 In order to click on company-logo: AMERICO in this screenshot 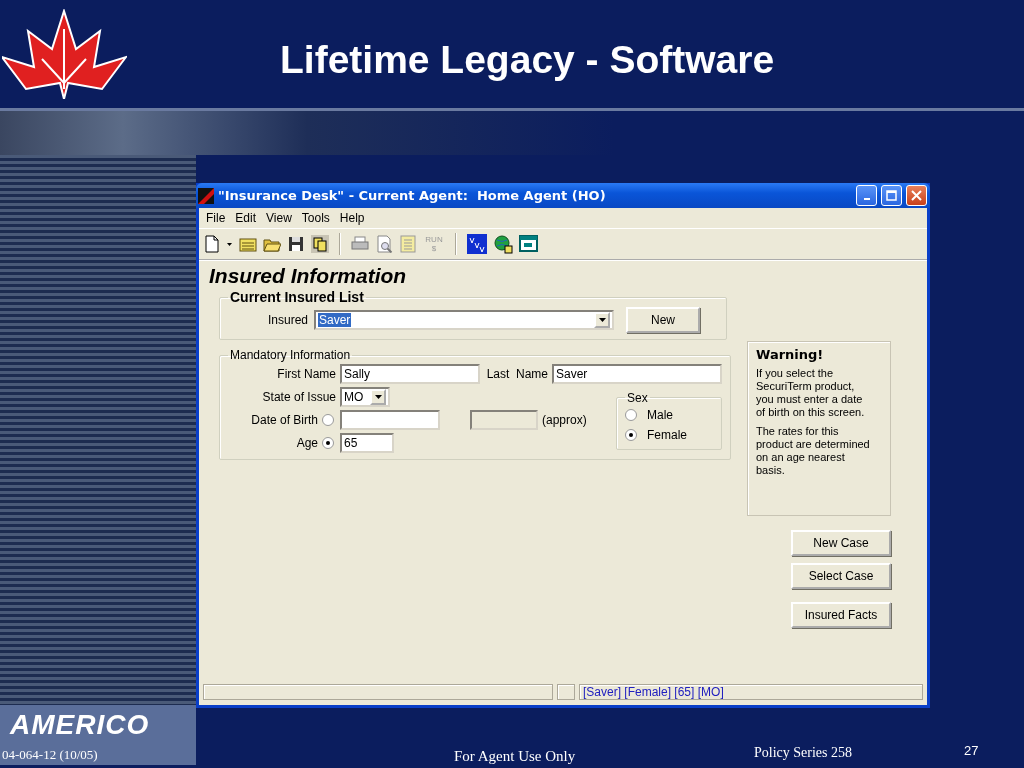, I will do `click(80, 725)`.